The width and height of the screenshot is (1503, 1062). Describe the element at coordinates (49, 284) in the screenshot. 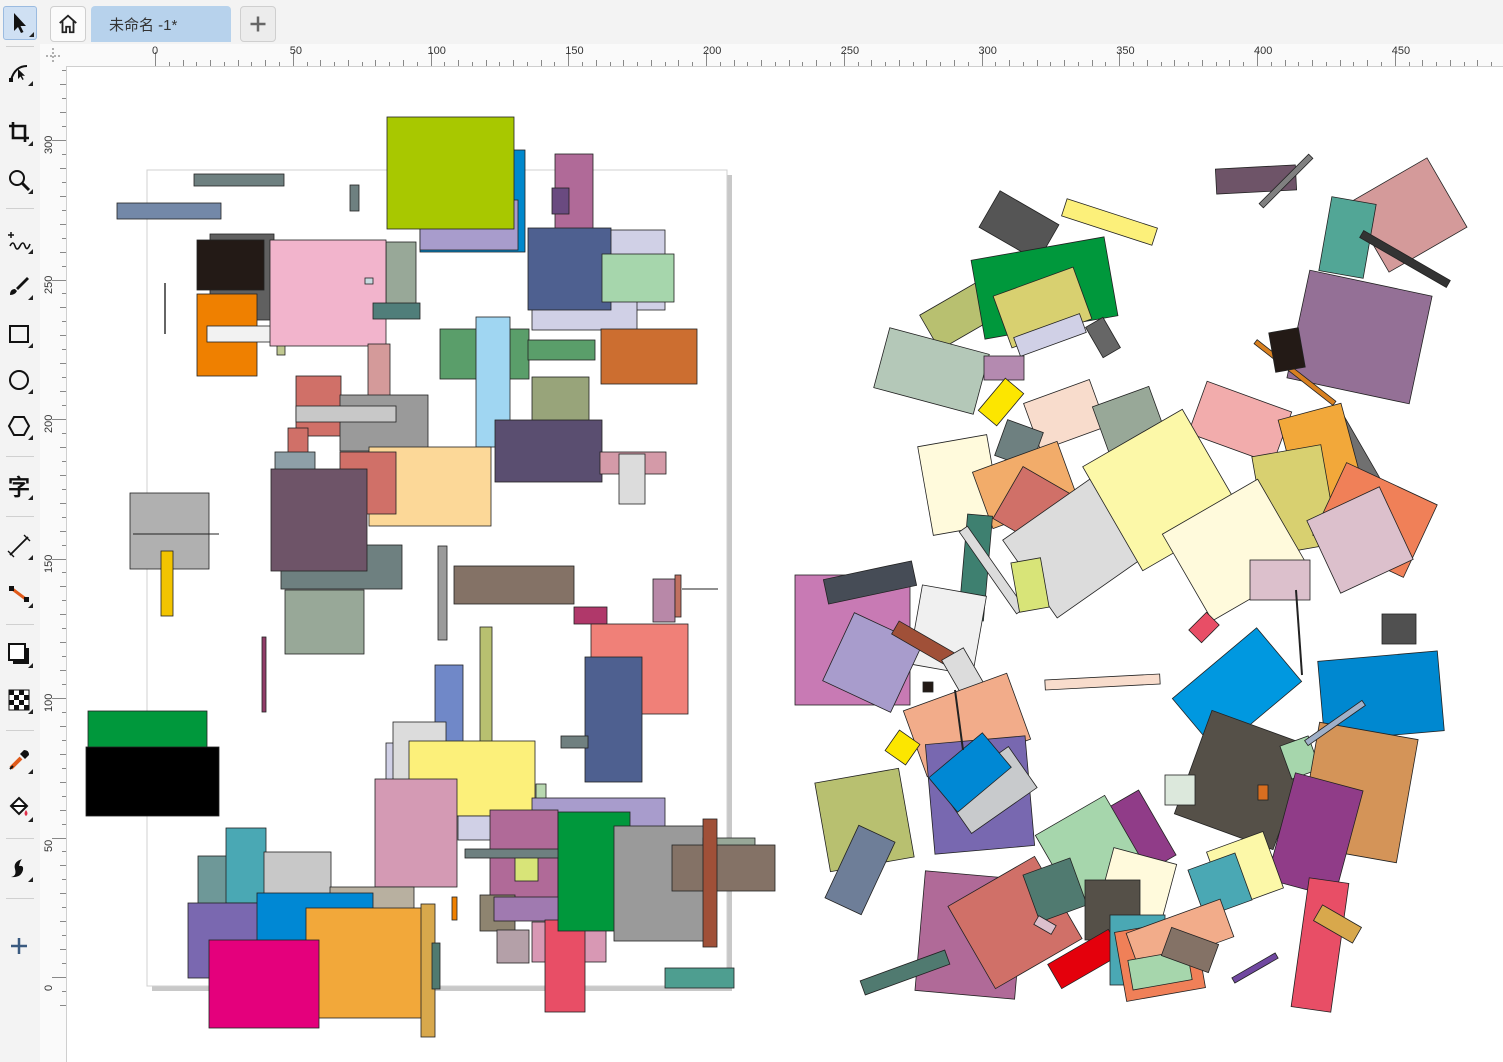

I see `ruler-label: 250` at that location.